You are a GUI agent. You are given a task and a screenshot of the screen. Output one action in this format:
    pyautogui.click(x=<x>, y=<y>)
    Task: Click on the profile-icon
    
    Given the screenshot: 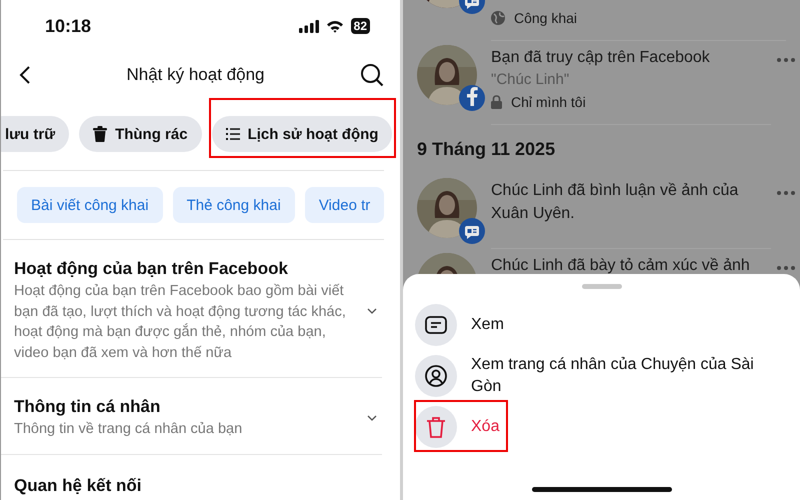 What is the action you would take?
    pyautogui.click(x=436, y=376)
    